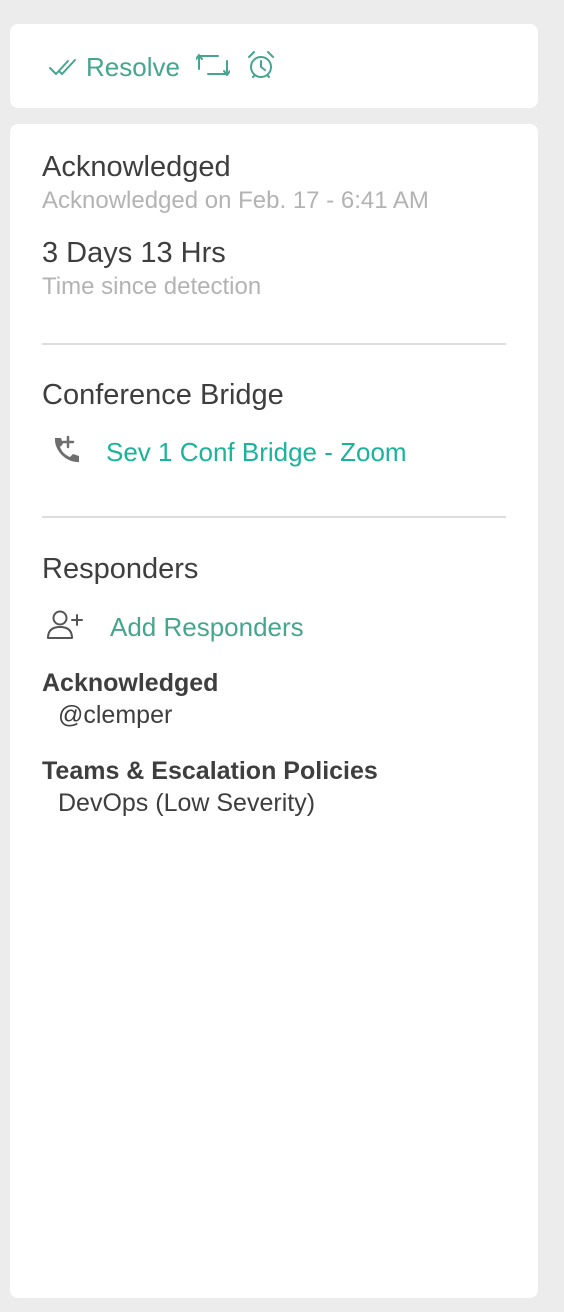  I want to click on status-title: Acknowledged, so click(136, 167).